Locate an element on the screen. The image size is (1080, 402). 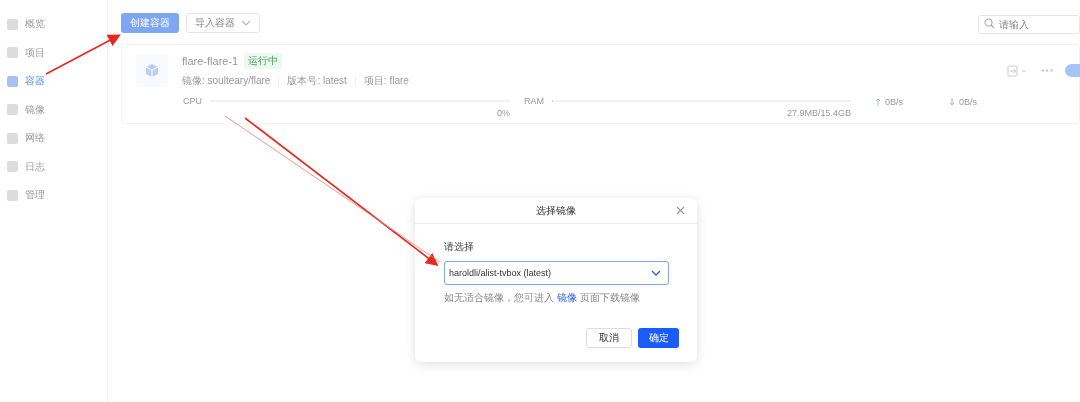
hint-text: 如无适合镜像，您可进入 镜像 页面下载镜像 is located at coordinates (542, 298).